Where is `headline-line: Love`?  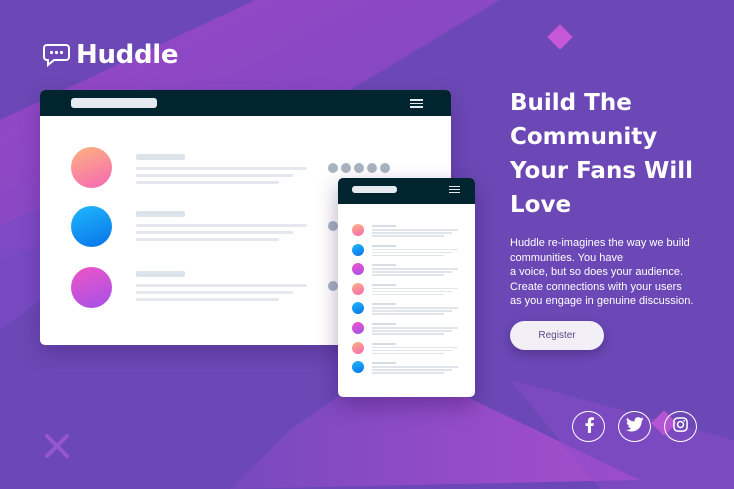 headline-line: Love is located at coordinates (541, 205).